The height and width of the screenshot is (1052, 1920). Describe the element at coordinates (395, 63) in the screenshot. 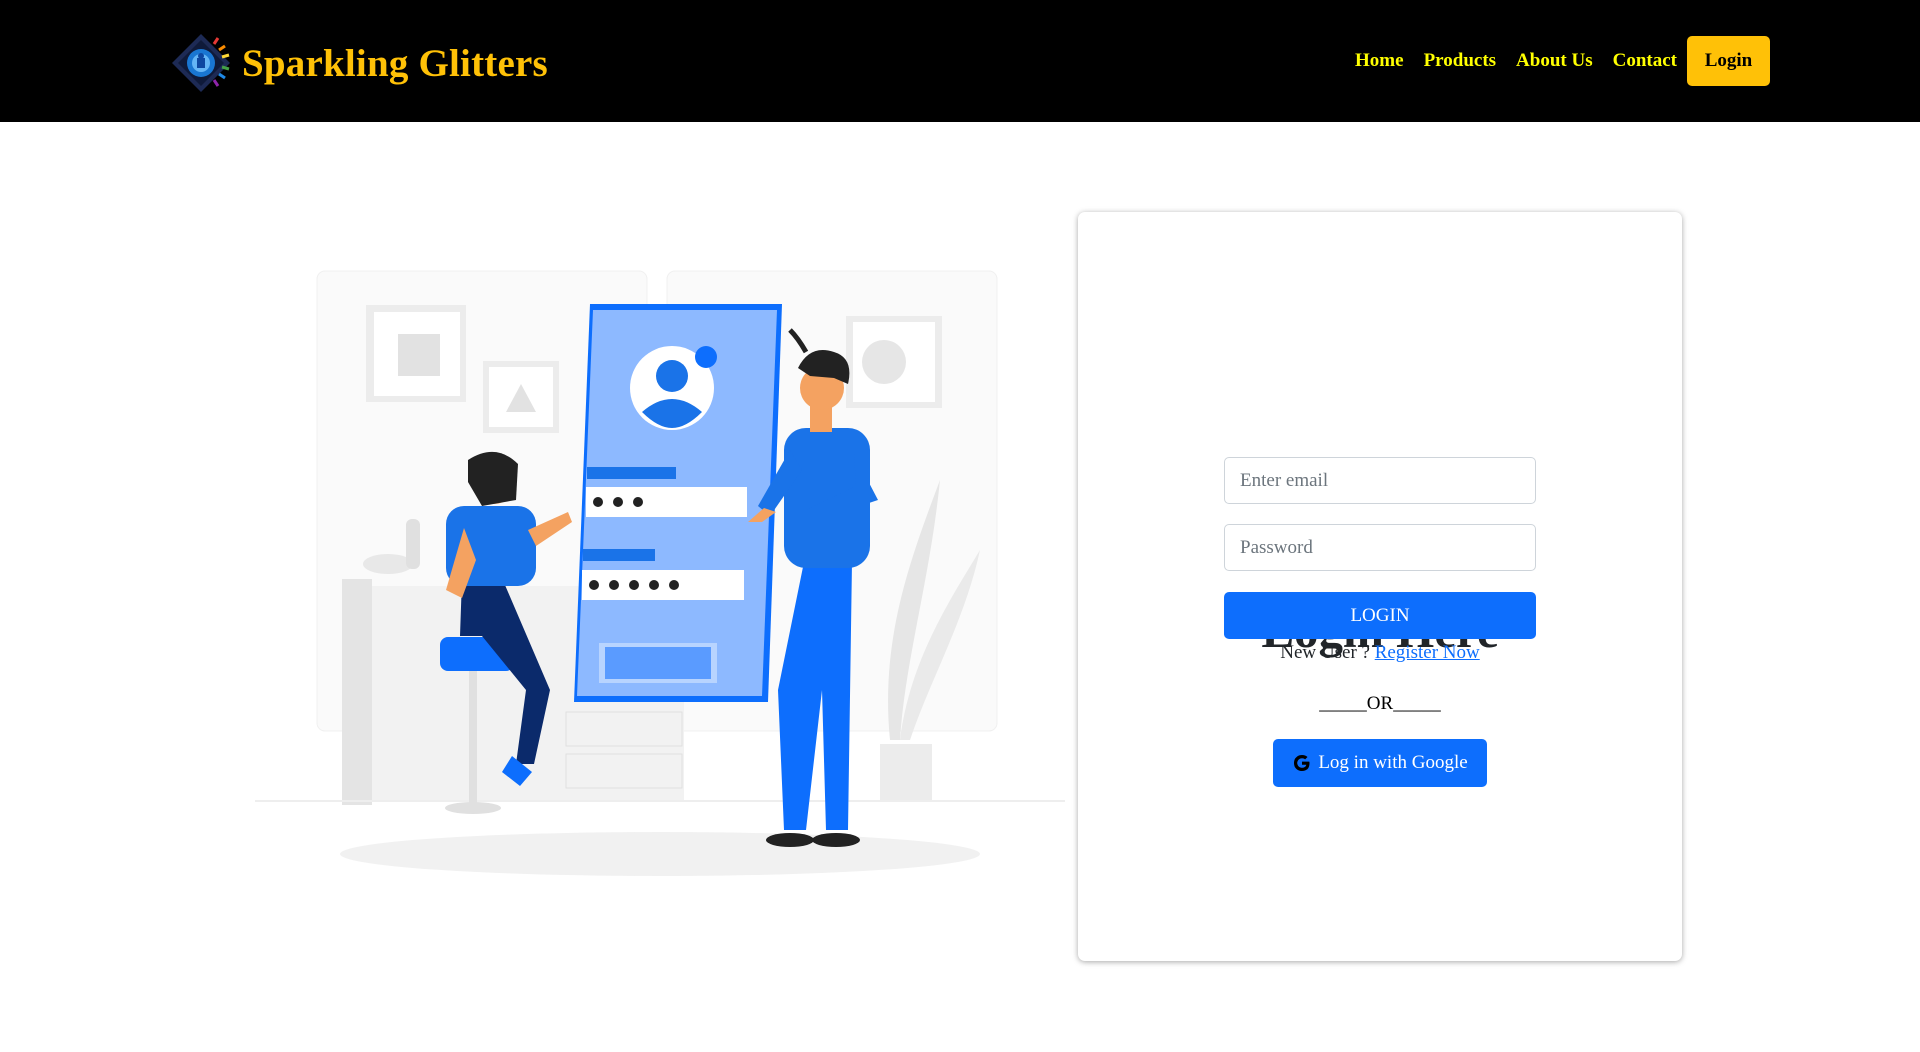

I see `brand-name: Sparkling Glitters` at that location.